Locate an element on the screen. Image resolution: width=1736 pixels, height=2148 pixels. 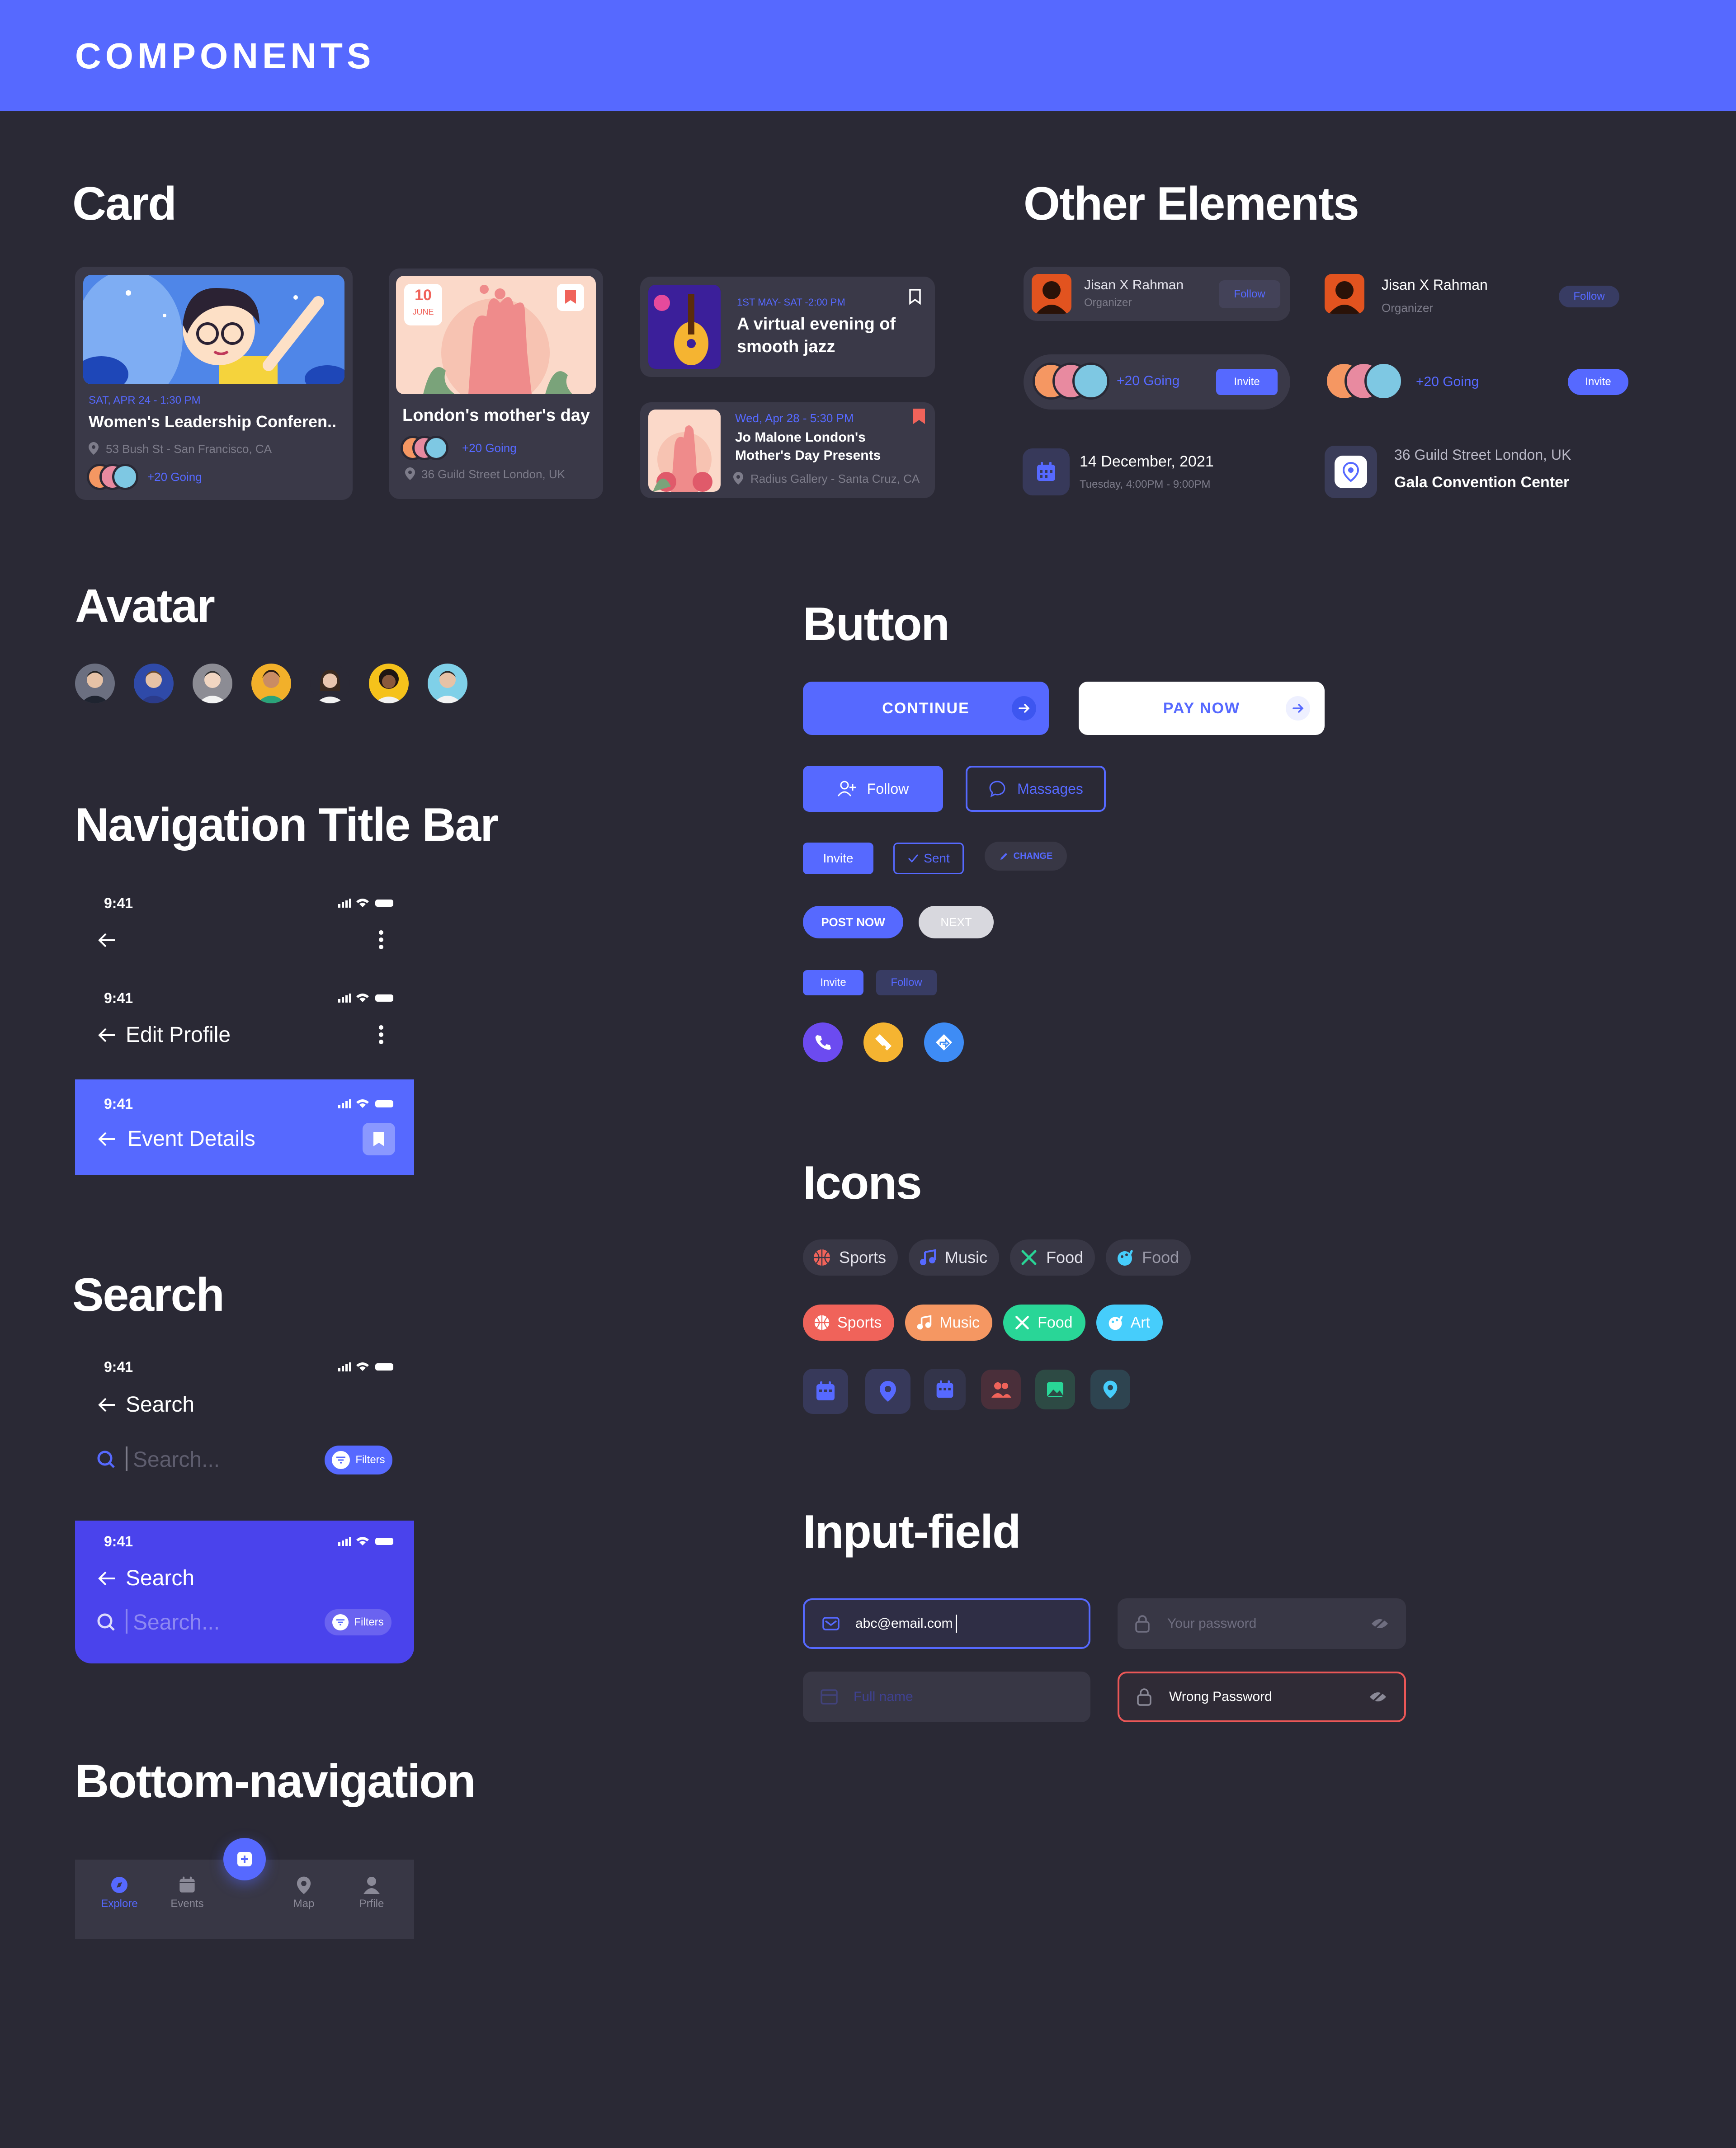
category-chips-outline: Sports Music Food Food is located at coordinates (997, 1257).